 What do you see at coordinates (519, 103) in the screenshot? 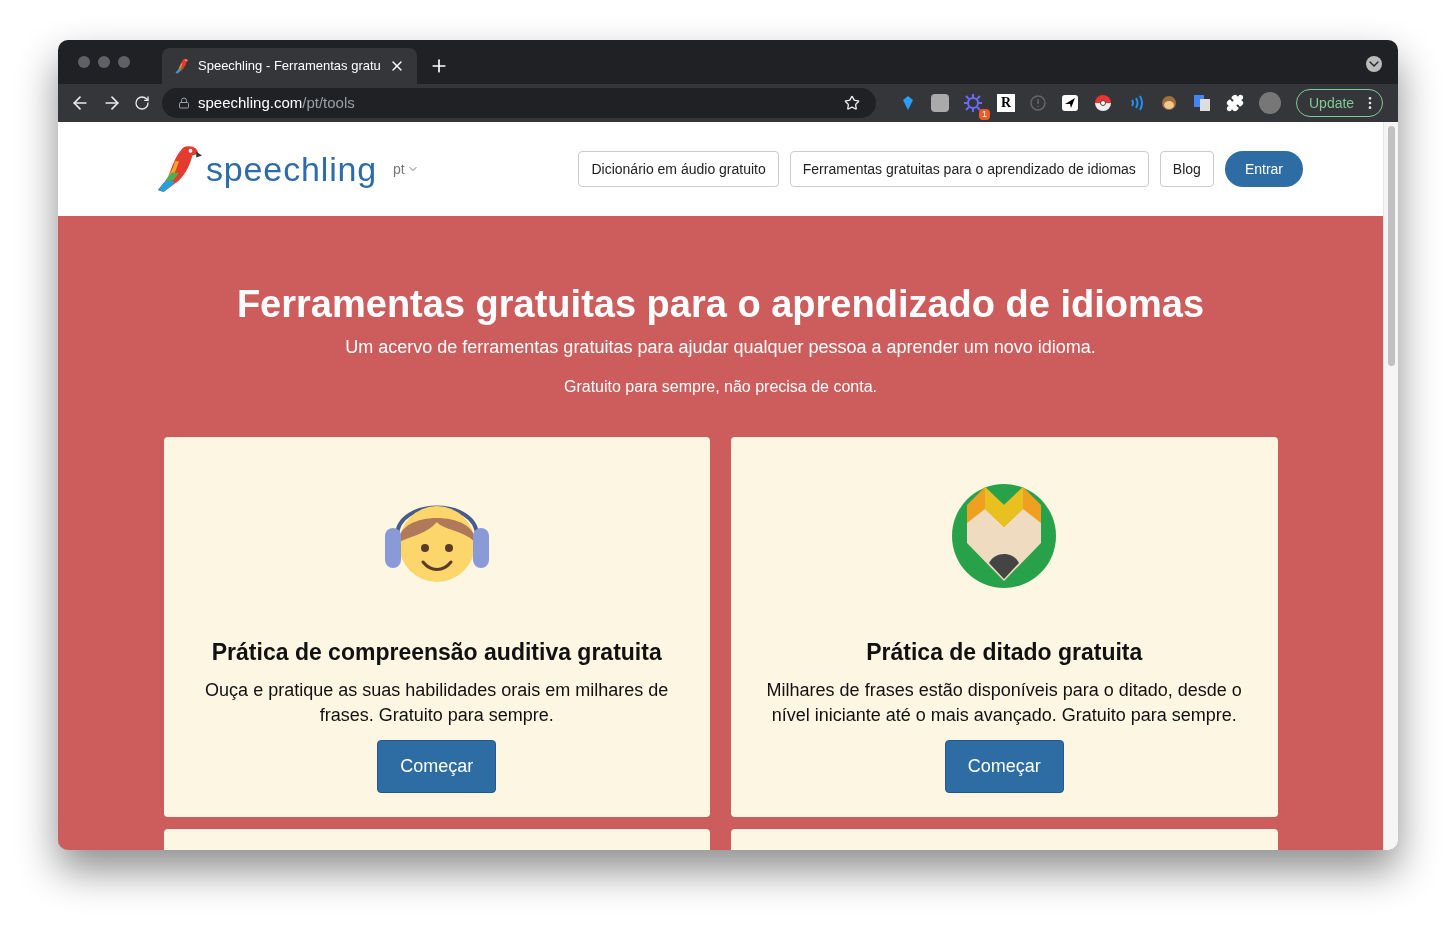
I see `address-bar: speechling.com/pt/tools` at bounding box center [519, 103].